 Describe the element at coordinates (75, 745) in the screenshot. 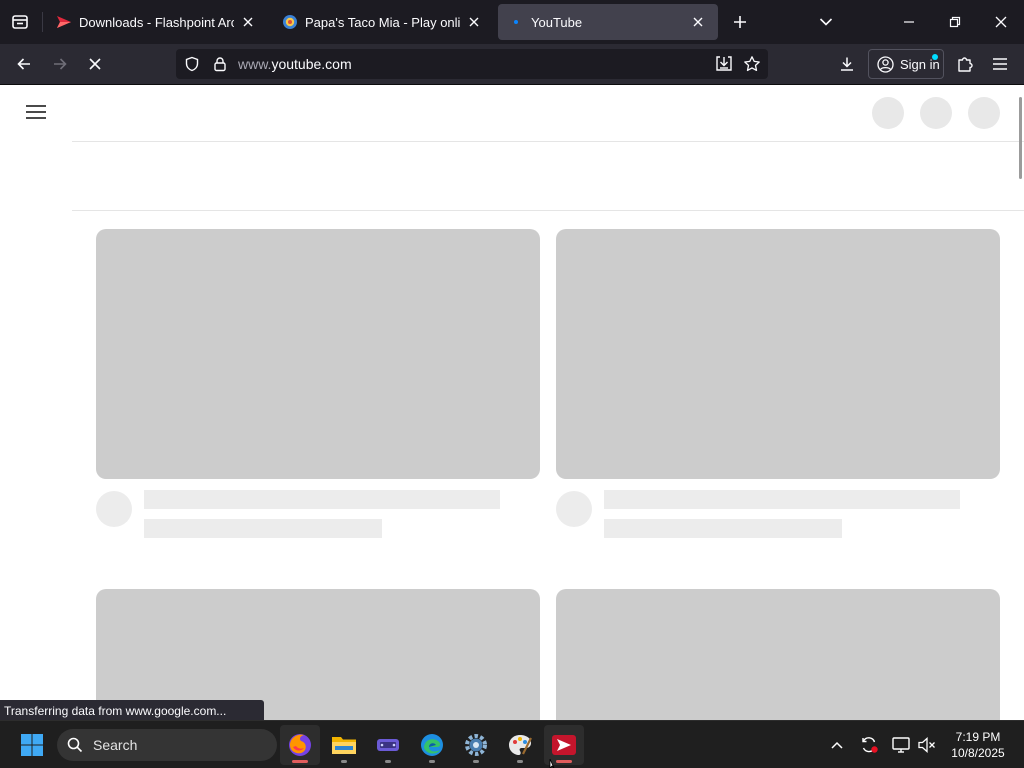

I see `search-icon` at that location.